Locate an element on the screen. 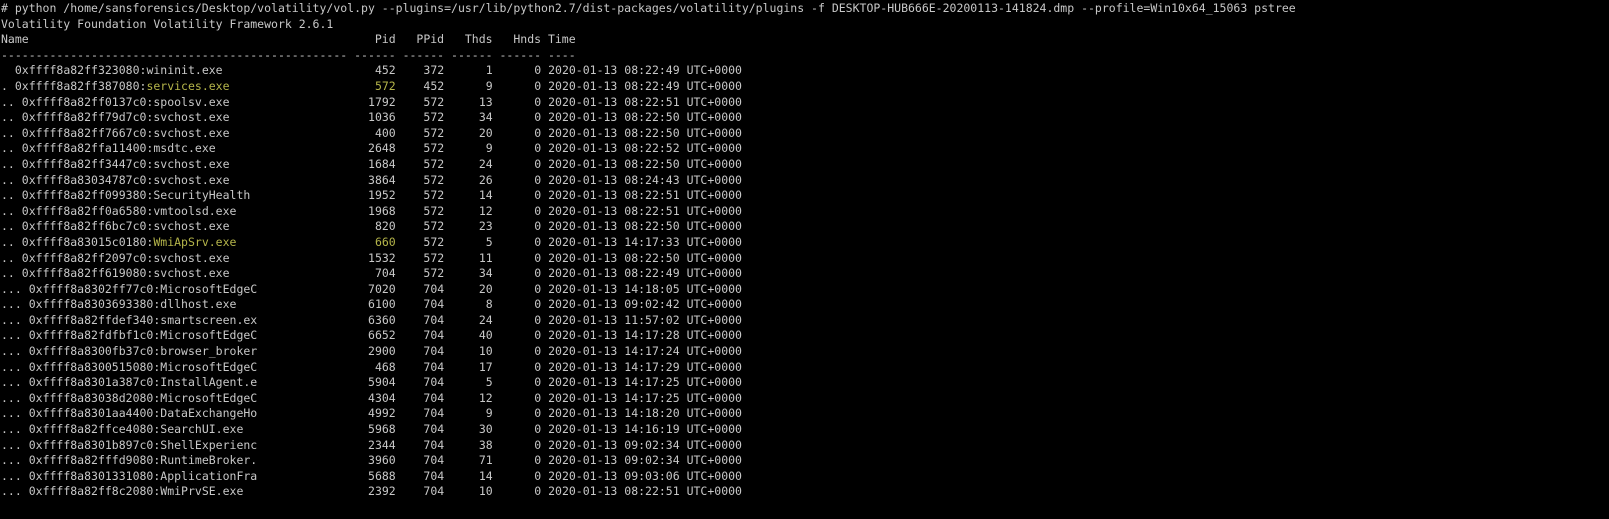  process-pid: 6652 is located at coordinates (382, 335).